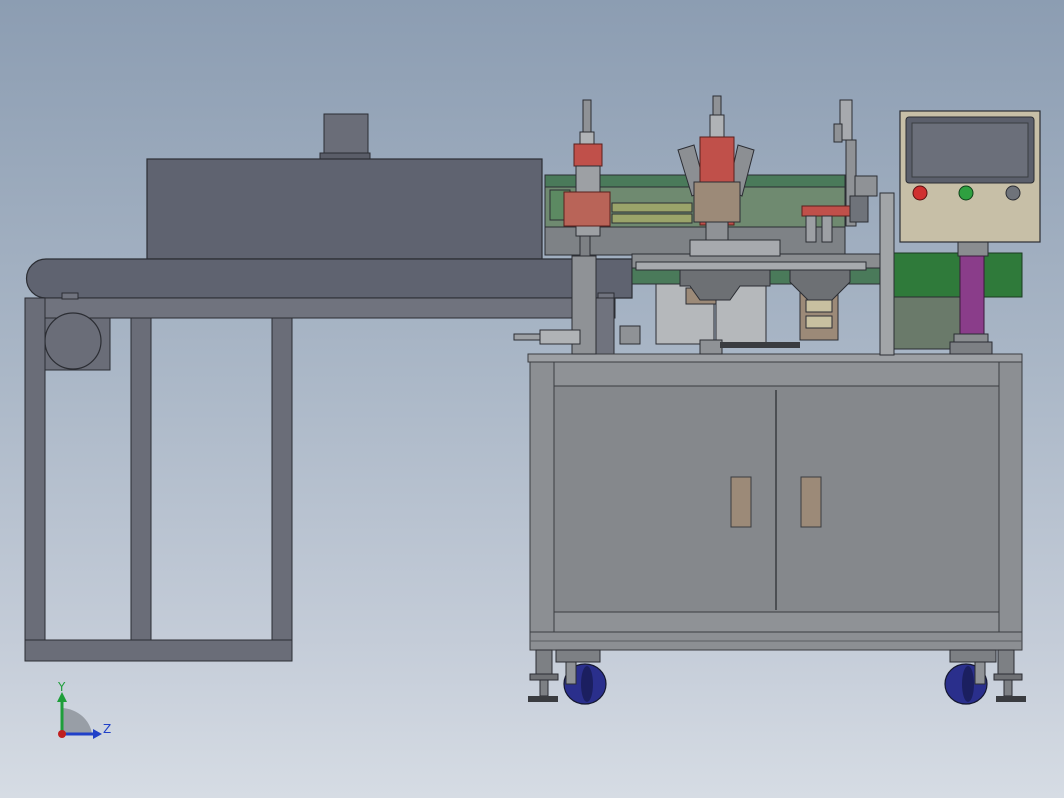  What do you see at coordinates (775, 358) in the screenshot?
I see `table-top` at bounding box center [775, 358].